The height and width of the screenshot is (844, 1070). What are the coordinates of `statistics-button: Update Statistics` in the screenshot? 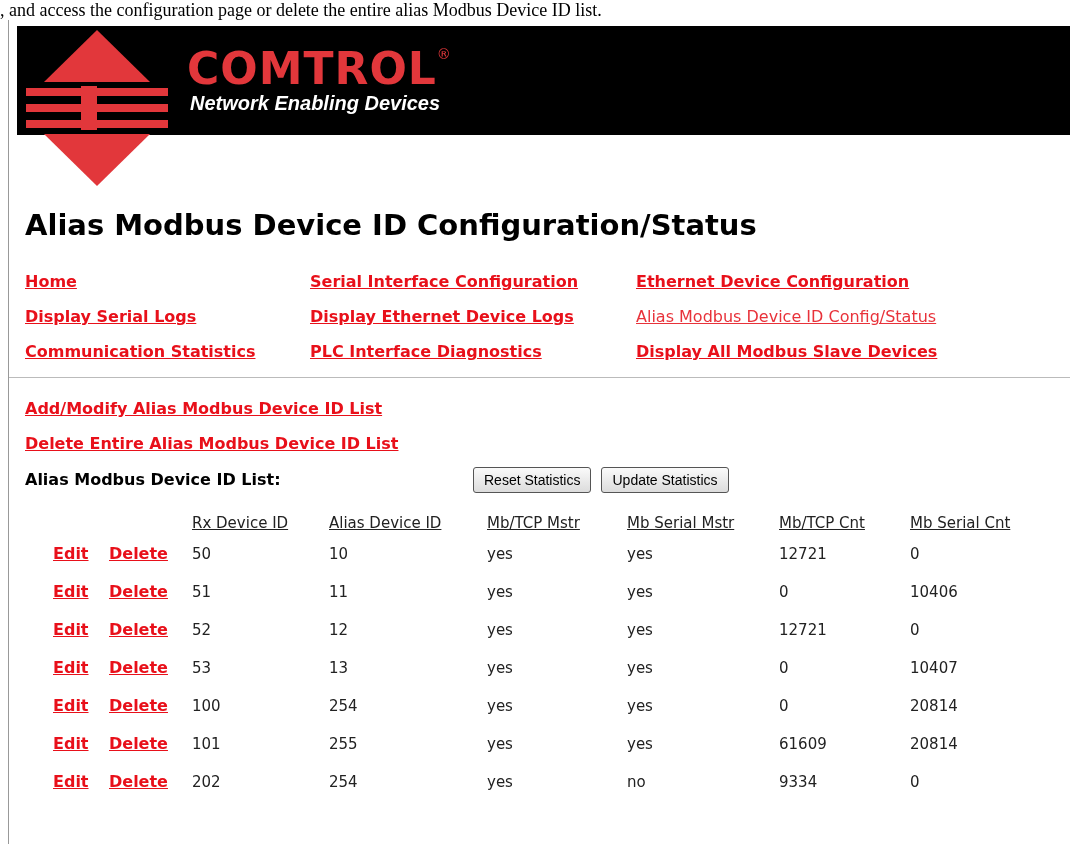 It's located at (665, 480).